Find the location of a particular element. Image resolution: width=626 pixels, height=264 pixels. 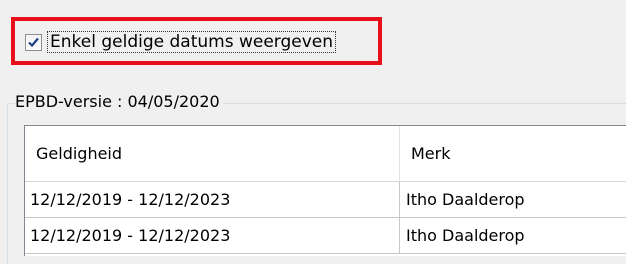

checkmark-icon is located at coordinates (33, 42).